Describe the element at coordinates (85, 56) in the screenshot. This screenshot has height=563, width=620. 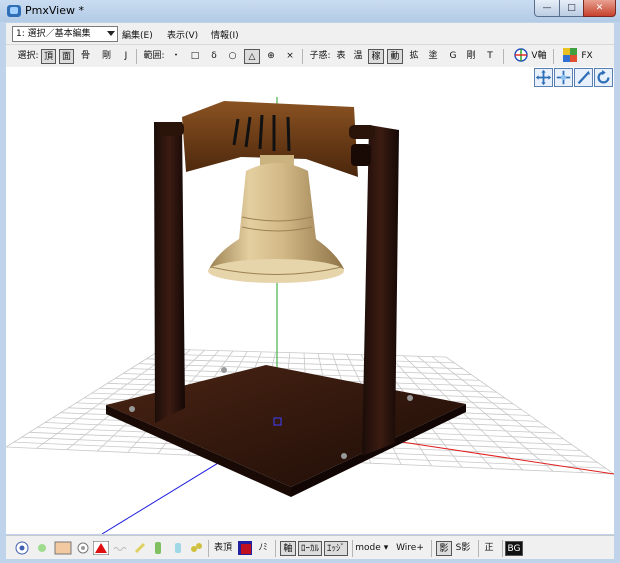
I see `select-bone-button: 骨` at that location.